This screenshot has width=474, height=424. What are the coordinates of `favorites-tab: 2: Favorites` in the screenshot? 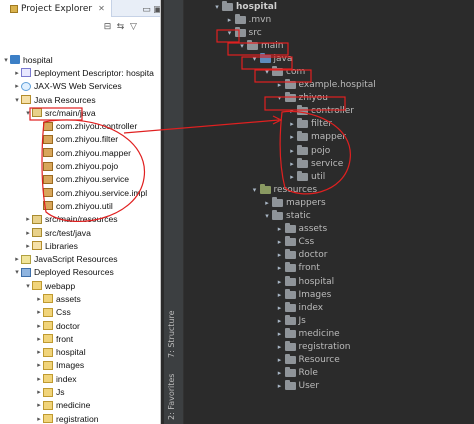 It's located at (171, 397).